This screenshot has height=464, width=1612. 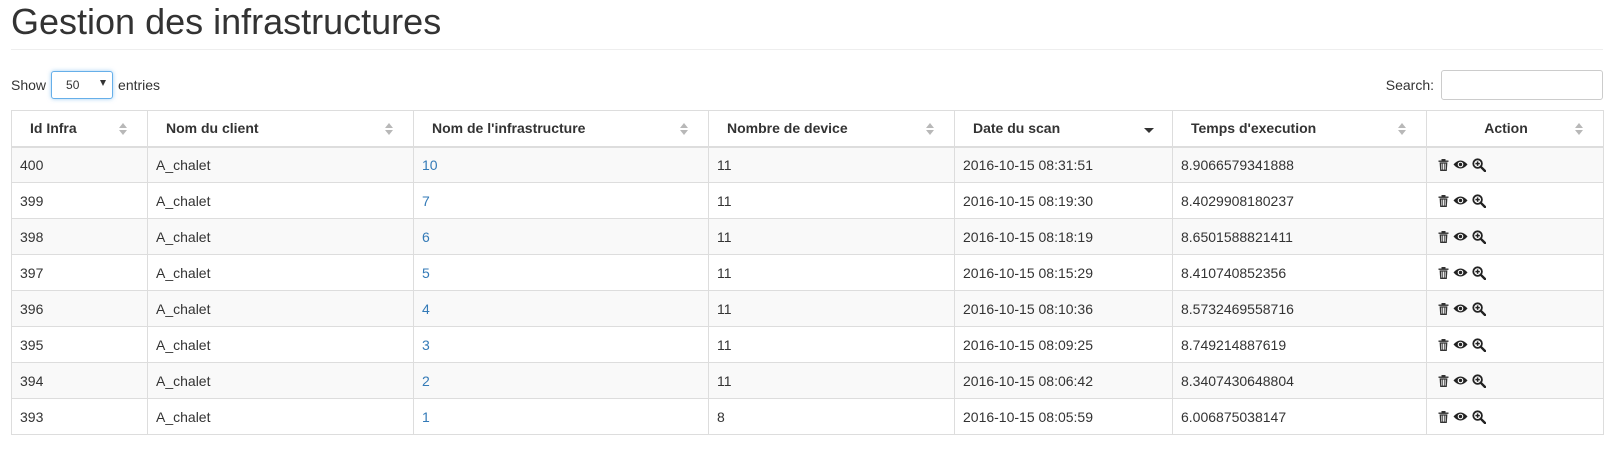 What do you see at coordinates (426, 237) in the screenshot?
I see `infrastructure-link: 6` at bounding box center [426, 237].